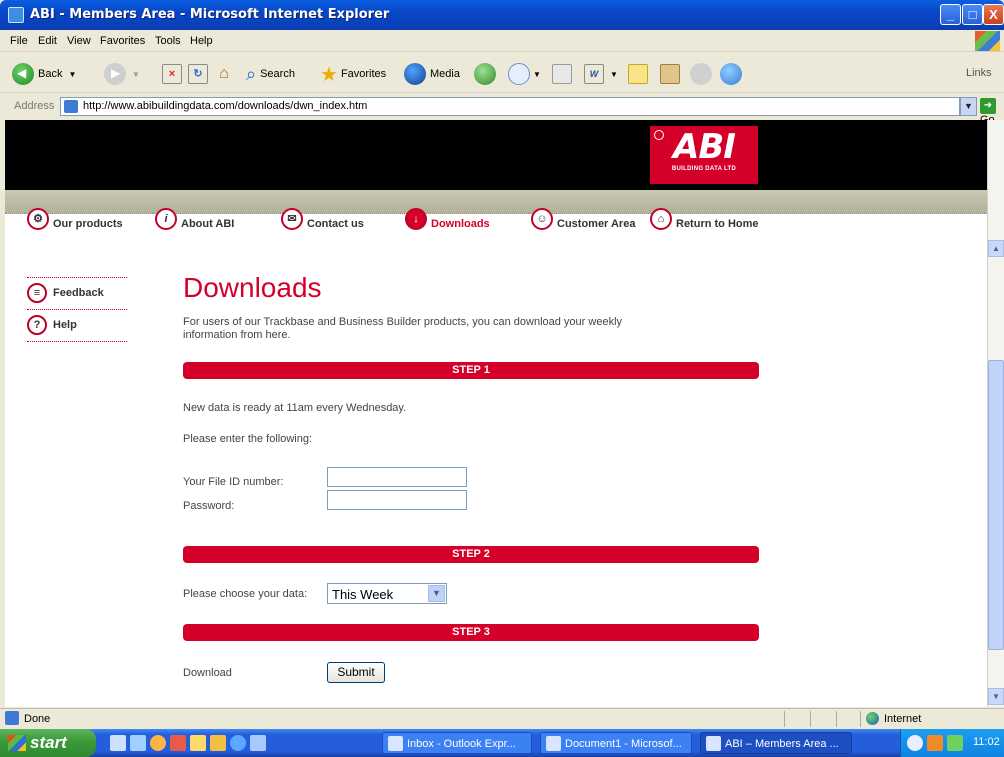  What do you see at coordinates (79, 41) in the screenshot?
I see `menu-view: View` at bounding box center [79, 41].